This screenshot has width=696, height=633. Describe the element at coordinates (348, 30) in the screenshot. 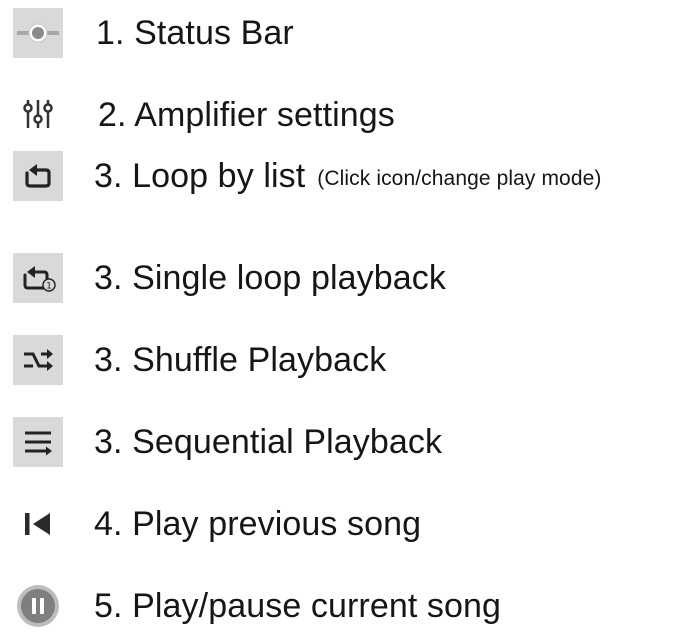

I see `legend-row-status-bar: 1. Status Bar` at that location.